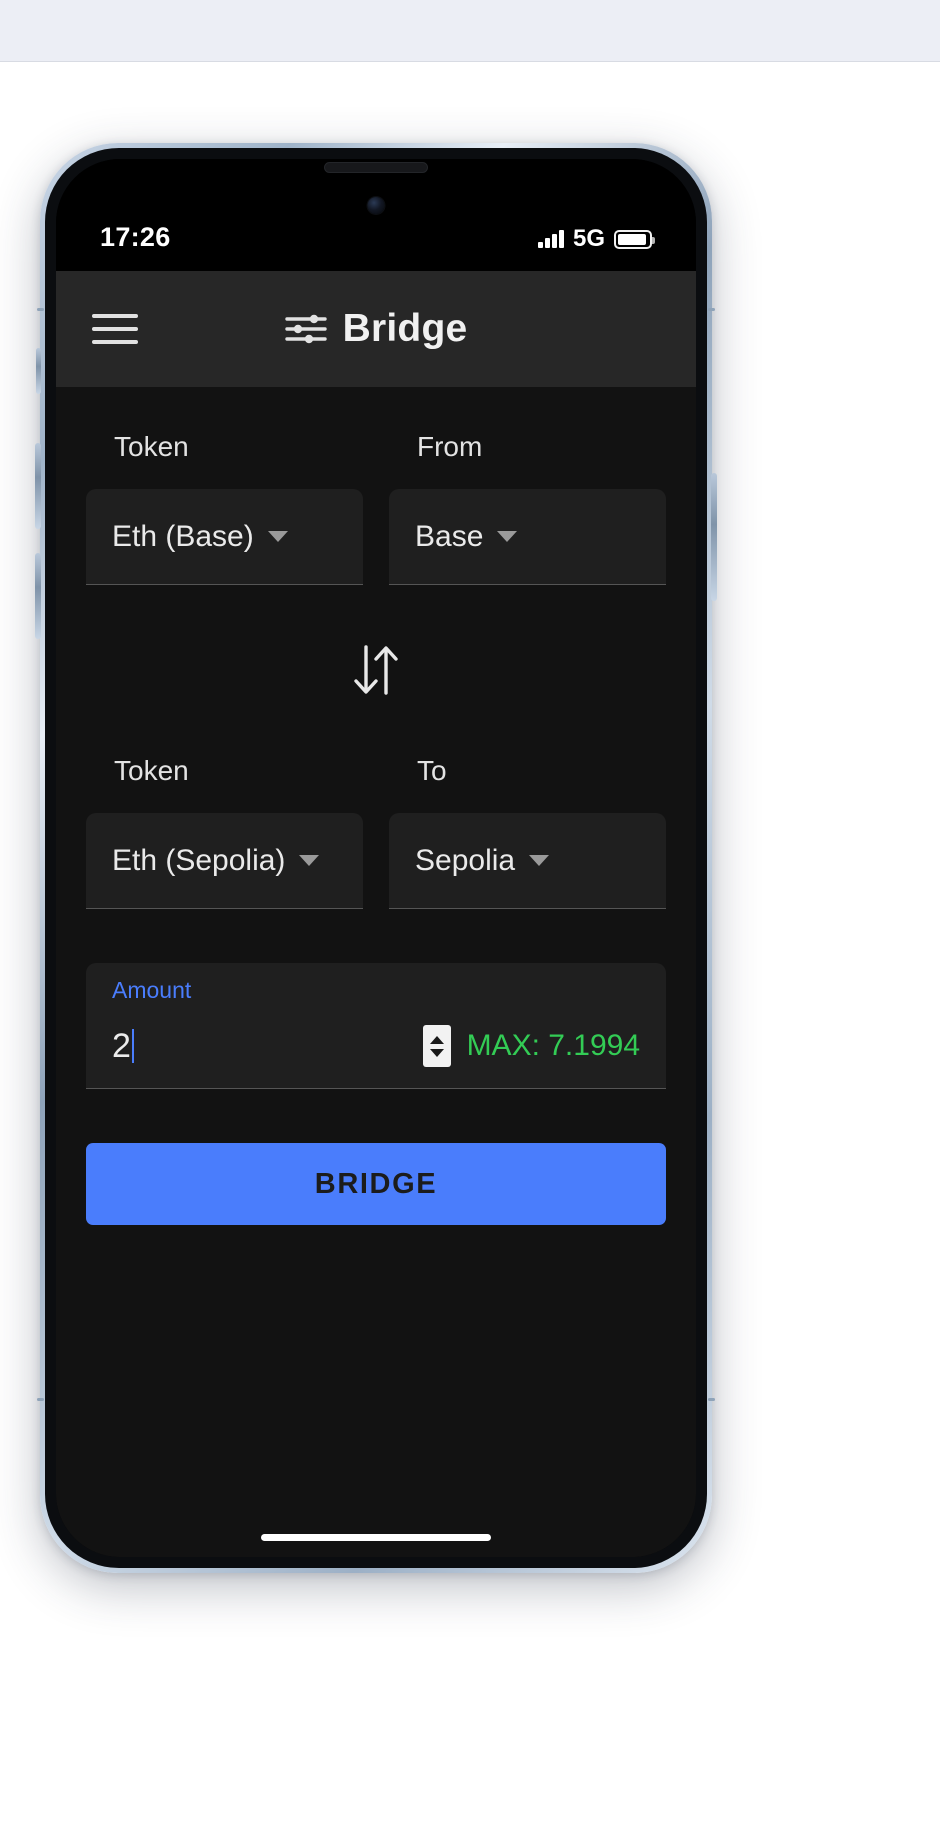 The height and width of the screenshot is (1828, 940). Describe the element at coordinates (151, 770) in the screenshot. I see `destination-token-label: Token` at that location.